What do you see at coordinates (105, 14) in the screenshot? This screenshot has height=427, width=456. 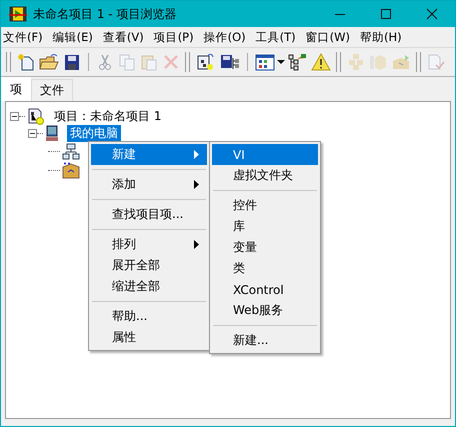 I see `window-title: 未命名项目 1 - 项目浏览器` at bounding box center [105, 14].